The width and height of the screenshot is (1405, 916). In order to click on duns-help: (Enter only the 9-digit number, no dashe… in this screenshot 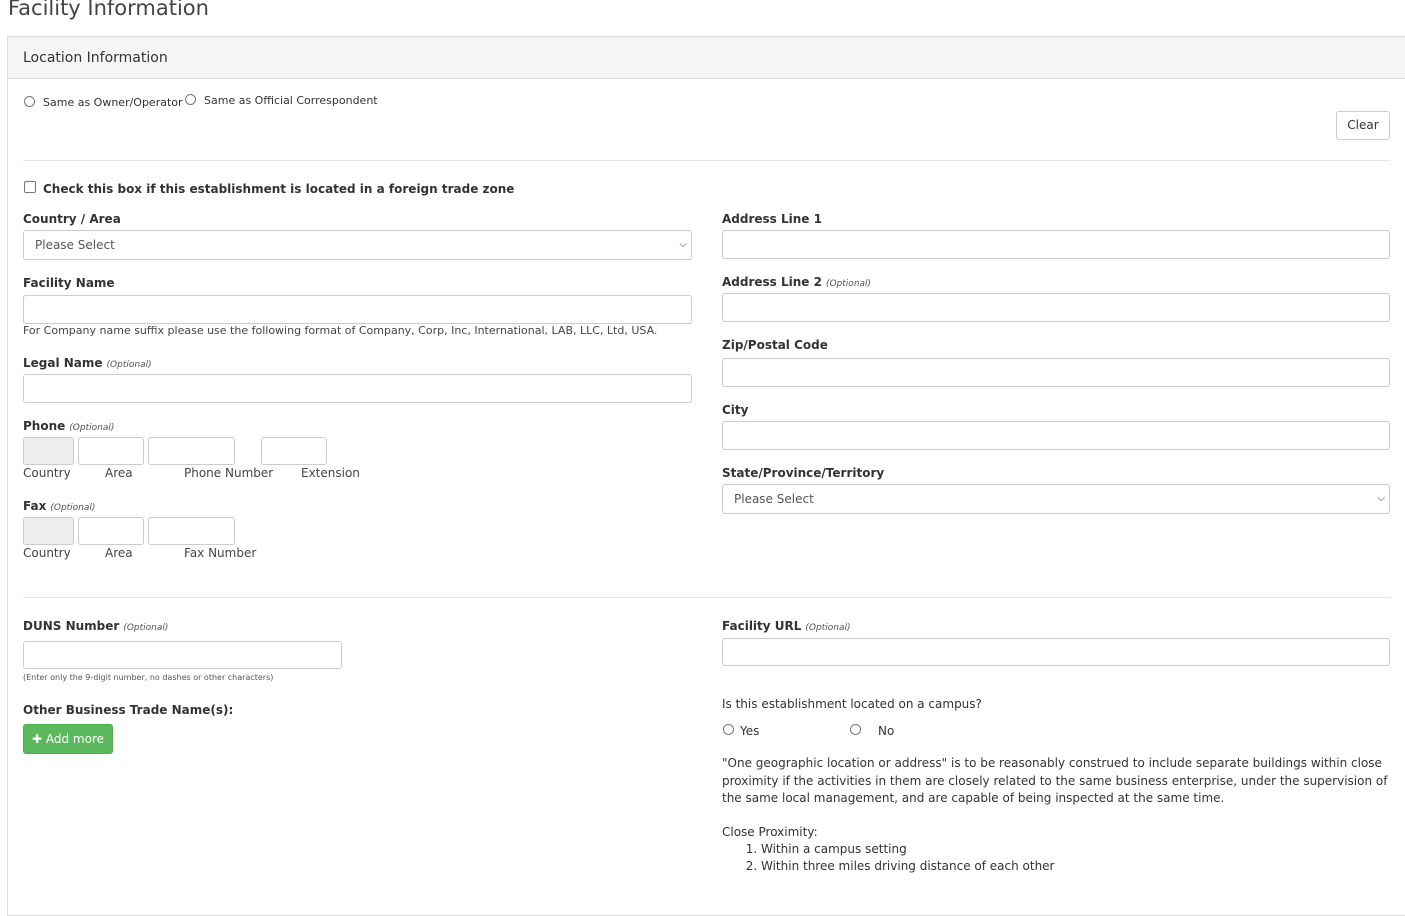, I will do `click(148, 677)`.